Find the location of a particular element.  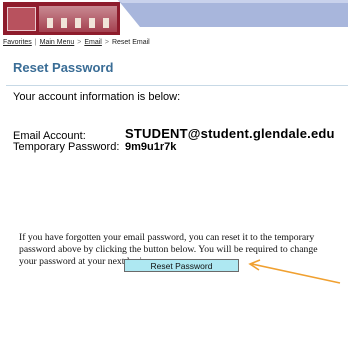

email-account-value: STUDENT@student.glendale.edu is located at coordinates (230, 133).